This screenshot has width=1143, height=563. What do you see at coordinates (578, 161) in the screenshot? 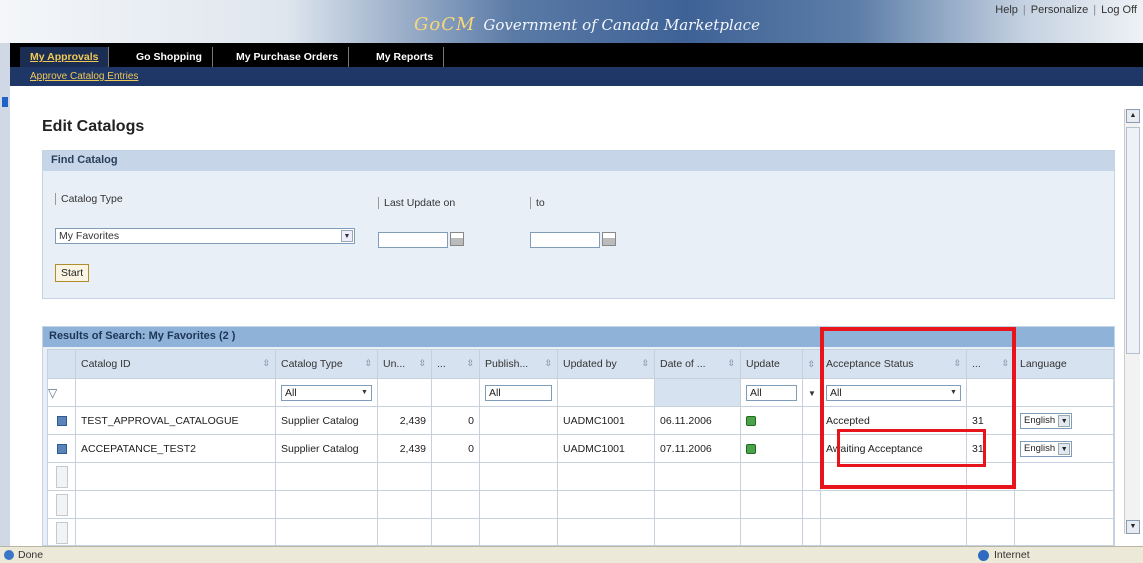
I see `find-catalog-header: Find Catalog` at bounding box center [578, 161].